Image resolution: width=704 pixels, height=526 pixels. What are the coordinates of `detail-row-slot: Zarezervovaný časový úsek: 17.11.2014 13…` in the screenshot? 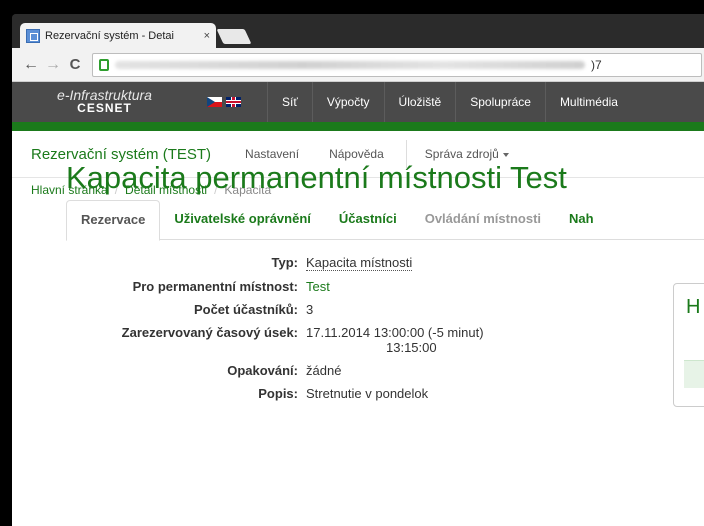 It's located at (296, 340).